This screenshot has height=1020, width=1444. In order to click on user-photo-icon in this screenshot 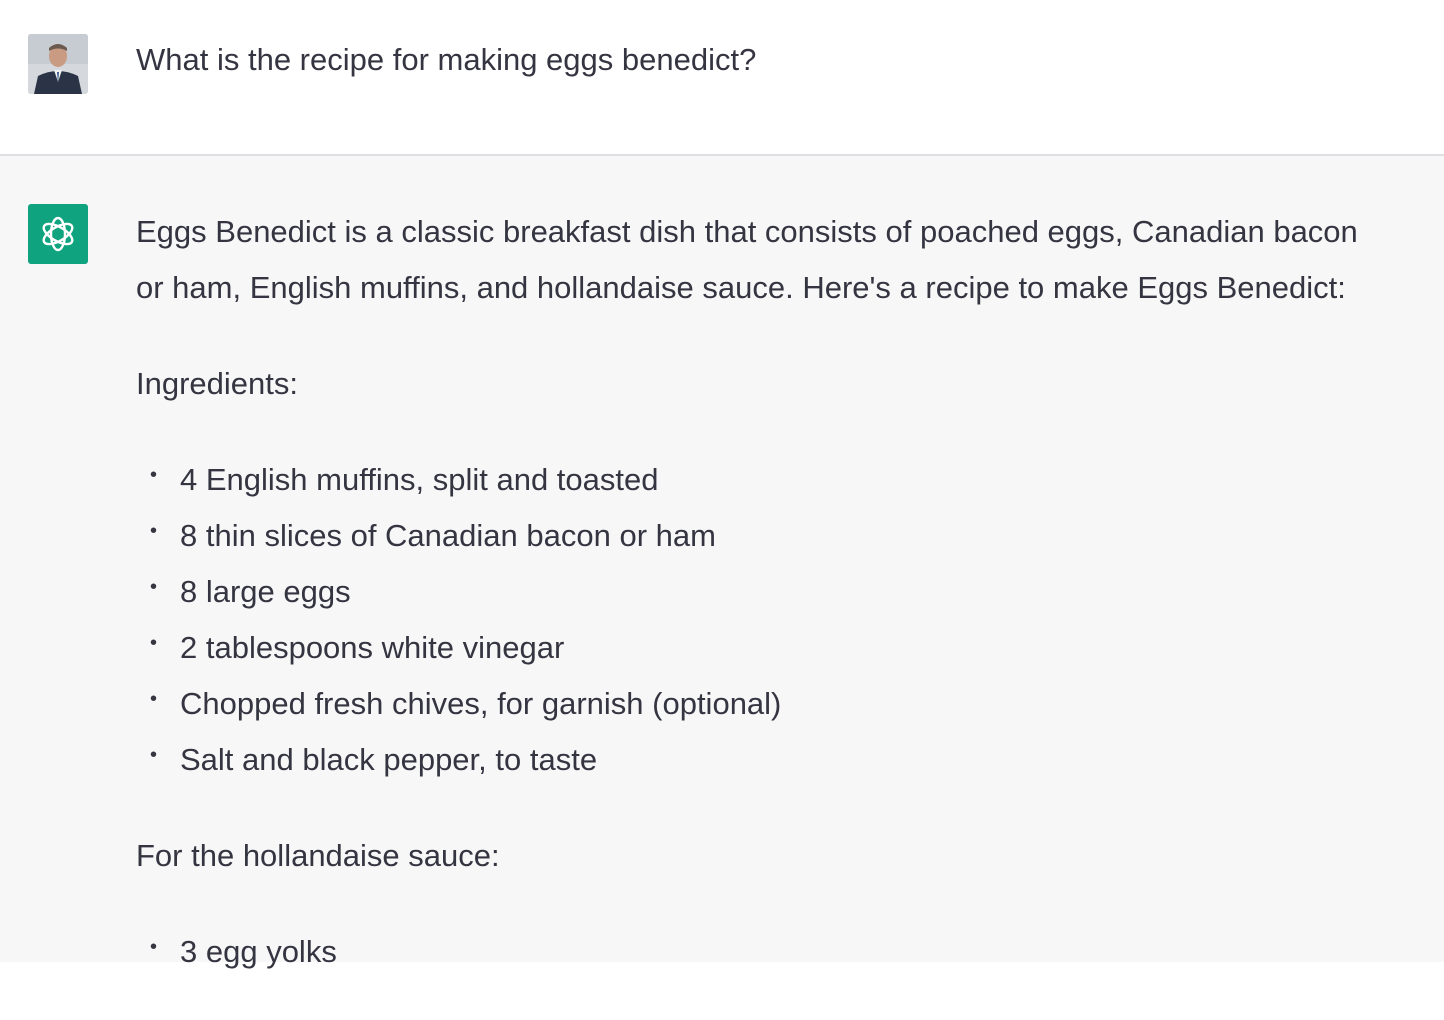, I will do `click(58, 64)`.